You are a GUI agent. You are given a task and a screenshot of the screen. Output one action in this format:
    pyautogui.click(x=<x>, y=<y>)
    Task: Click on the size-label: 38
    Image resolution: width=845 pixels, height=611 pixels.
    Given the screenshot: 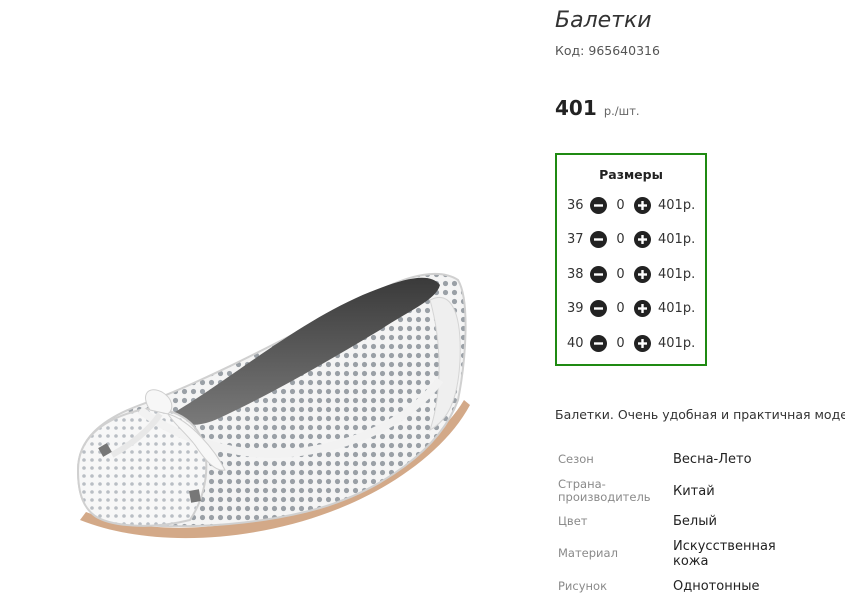 What is the action you would take?
    pyautogui.click(x=575, y=274)
    